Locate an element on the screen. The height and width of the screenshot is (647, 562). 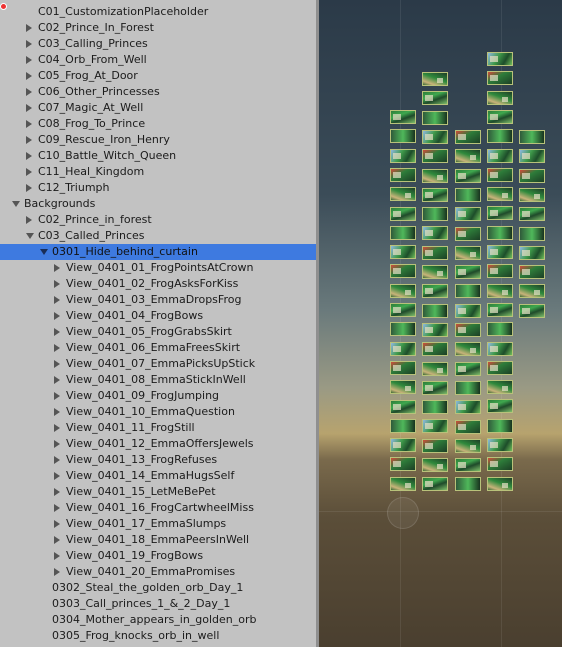
hierarchy-row: View_0401_04_FrogBows is located at coordinates (158, 316).